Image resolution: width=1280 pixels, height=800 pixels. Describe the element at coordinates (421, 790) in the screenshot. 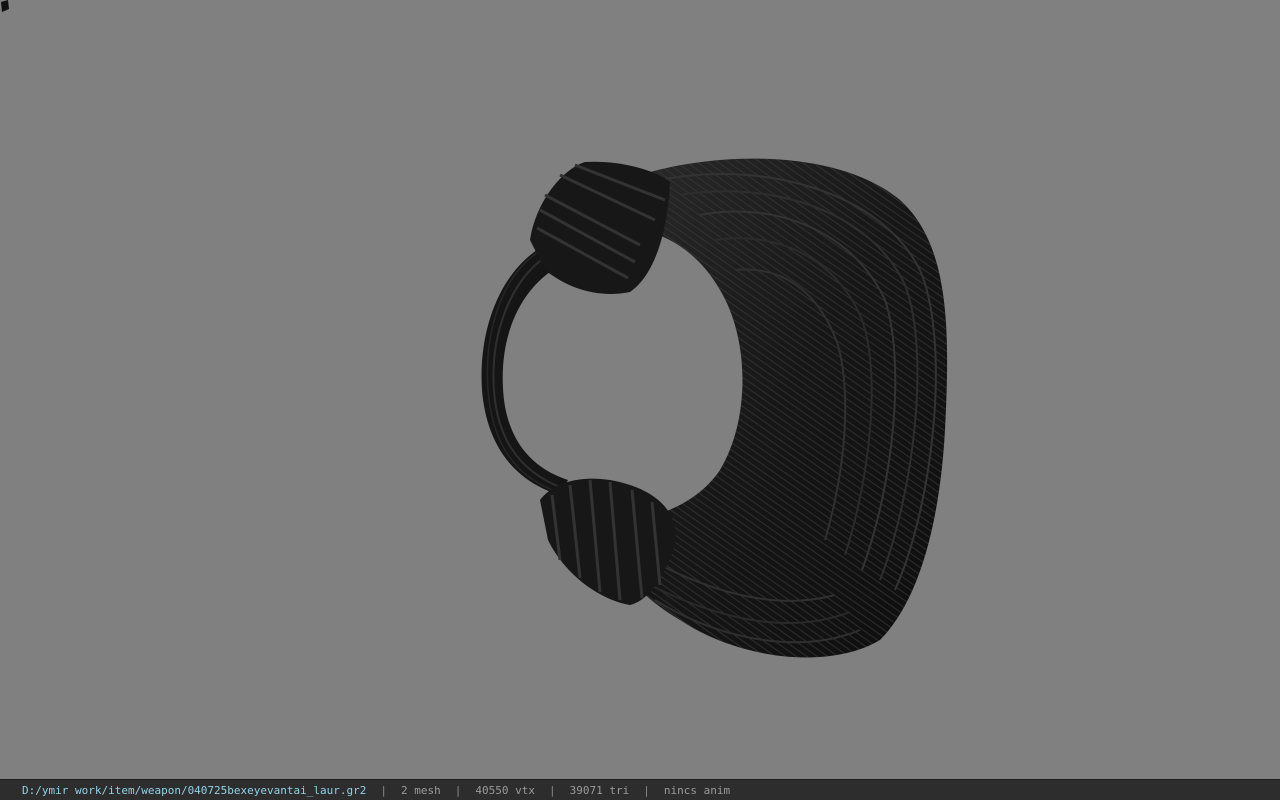

I see `mesh-count: 2 mesh` at that location.